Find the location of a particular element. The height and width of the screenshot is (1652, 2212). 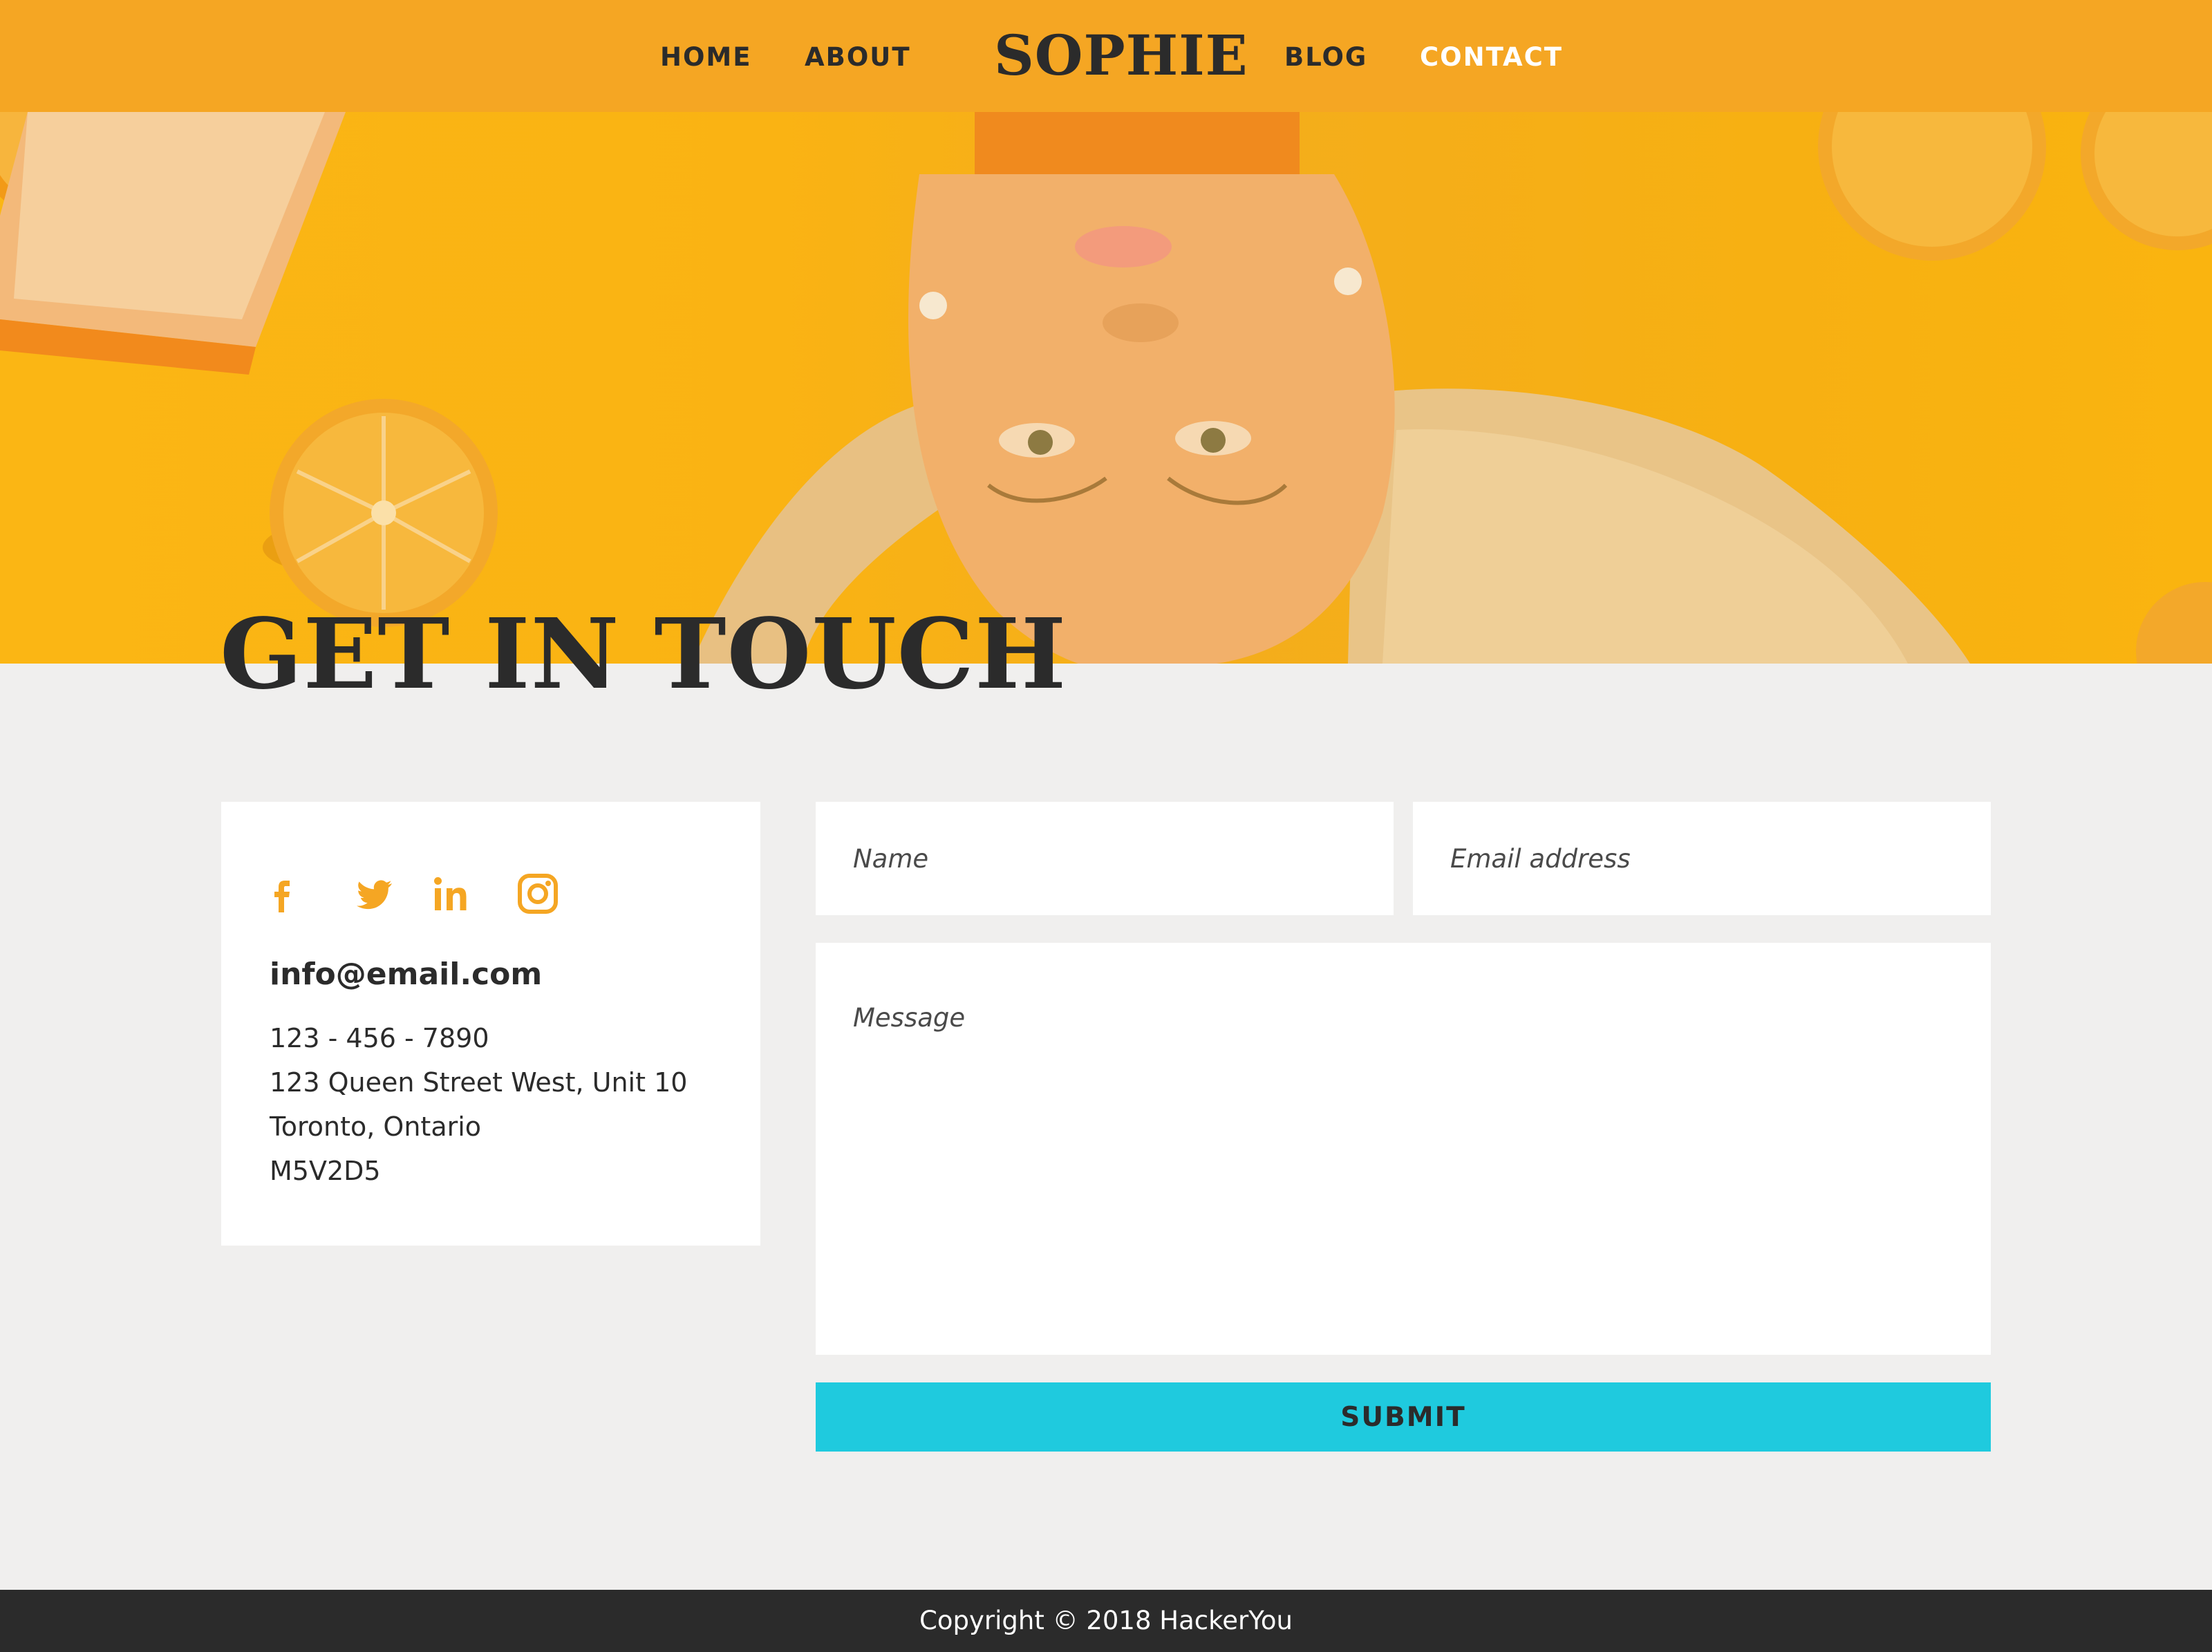

copyright-text: Copyright © 2018 HackerYou is located at coordinates (1106, 1620).